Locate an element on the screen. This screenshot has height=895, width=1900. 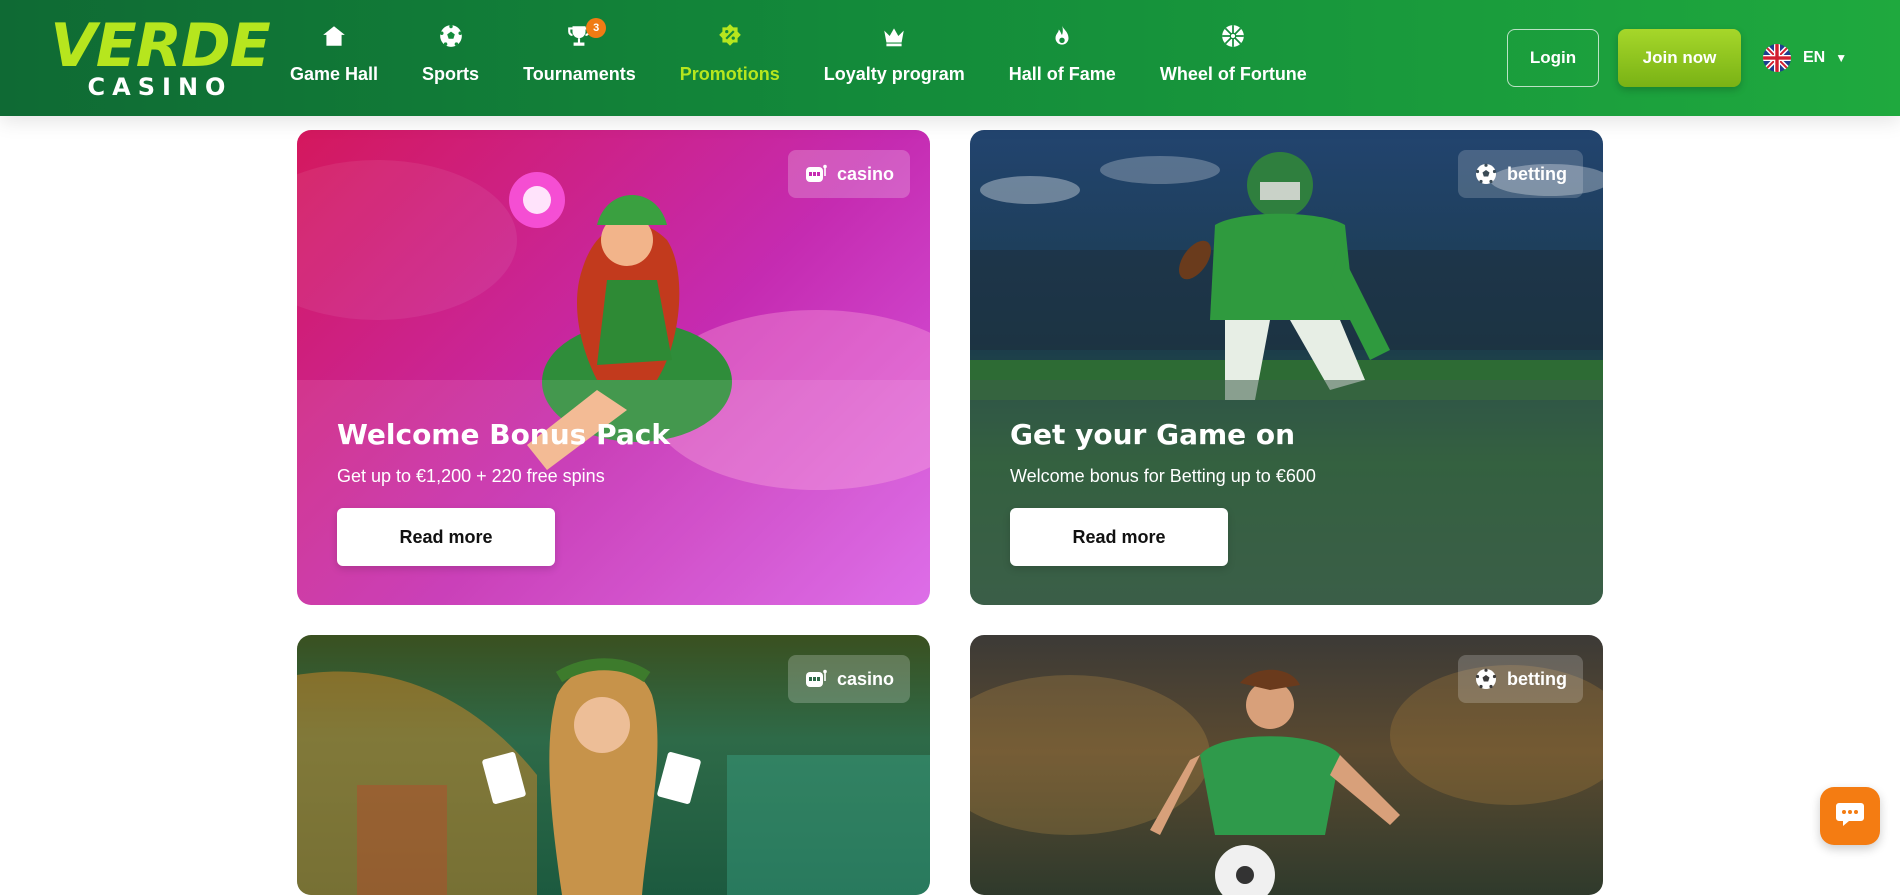
logo-wordmark: VERDE is located at coordinates (160, 46).